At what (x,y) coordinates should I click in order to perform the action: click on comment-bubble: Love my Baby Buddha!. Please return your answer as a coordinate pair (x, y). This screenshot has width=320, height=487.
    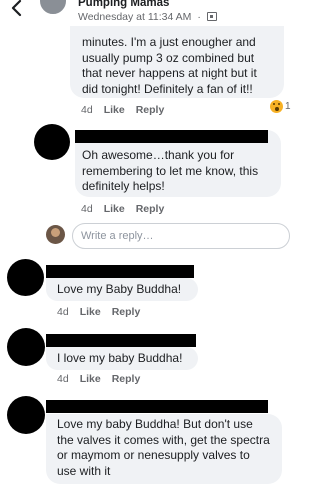
    Looking at the image, I should click on (122, 289).